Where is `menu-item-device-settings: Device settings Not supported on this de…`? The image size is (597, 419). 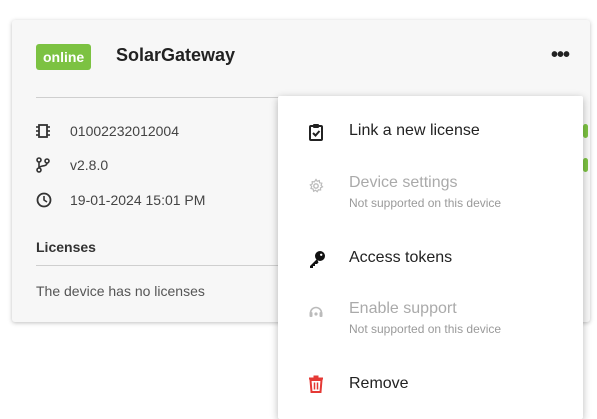 menu-item-device-settings: Device settings Not supported on this de… is located at coordinates (430, 196).